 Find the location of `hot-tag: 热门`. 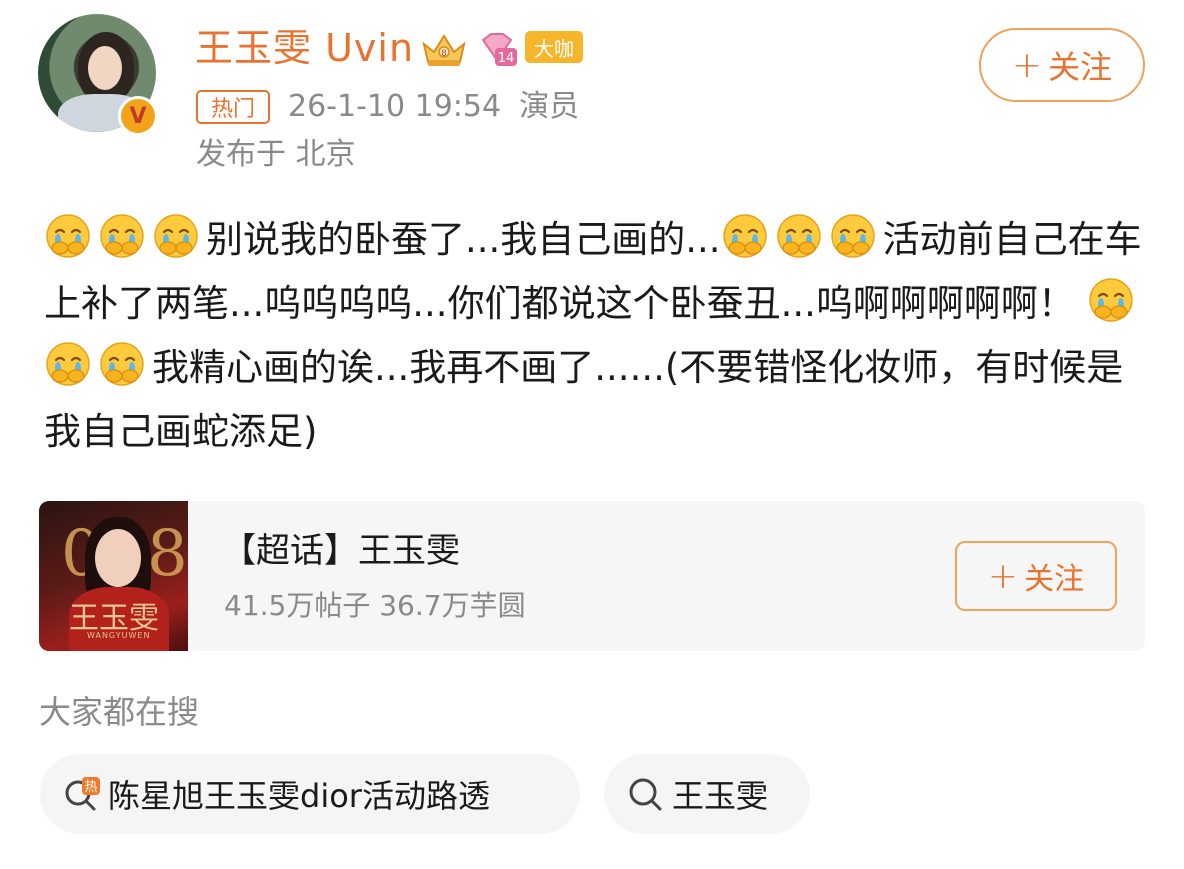

hot-tag: 热门 is located at coordinates (233, 107).